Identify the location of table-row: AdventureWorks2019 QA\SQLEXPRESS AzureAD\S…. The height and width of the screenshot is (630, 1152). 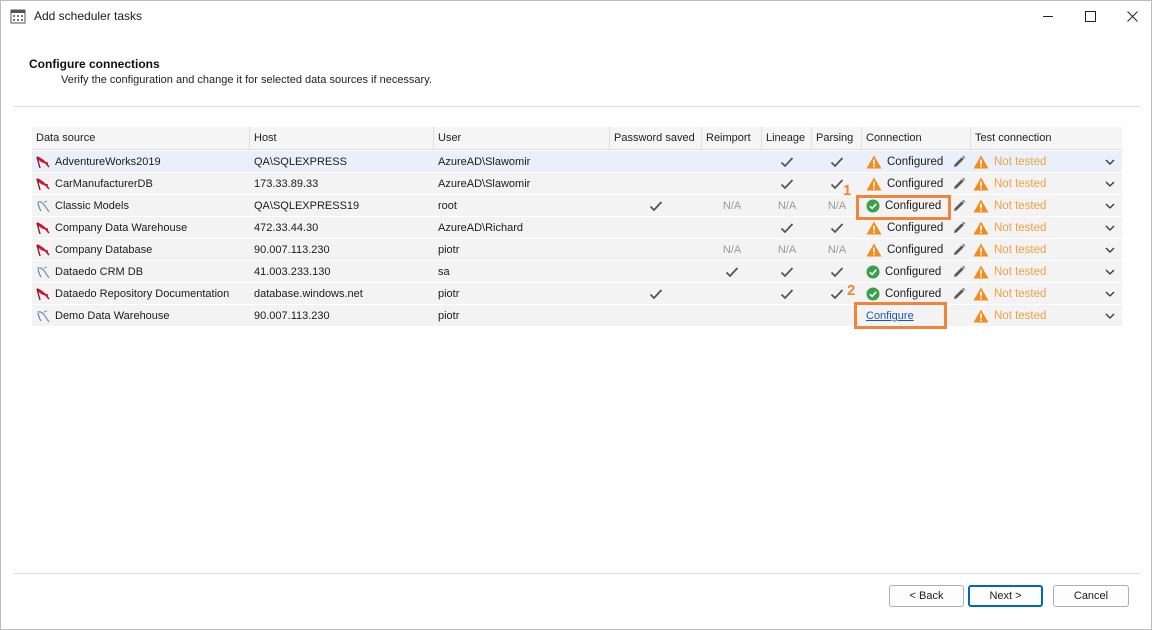
(577, 162).